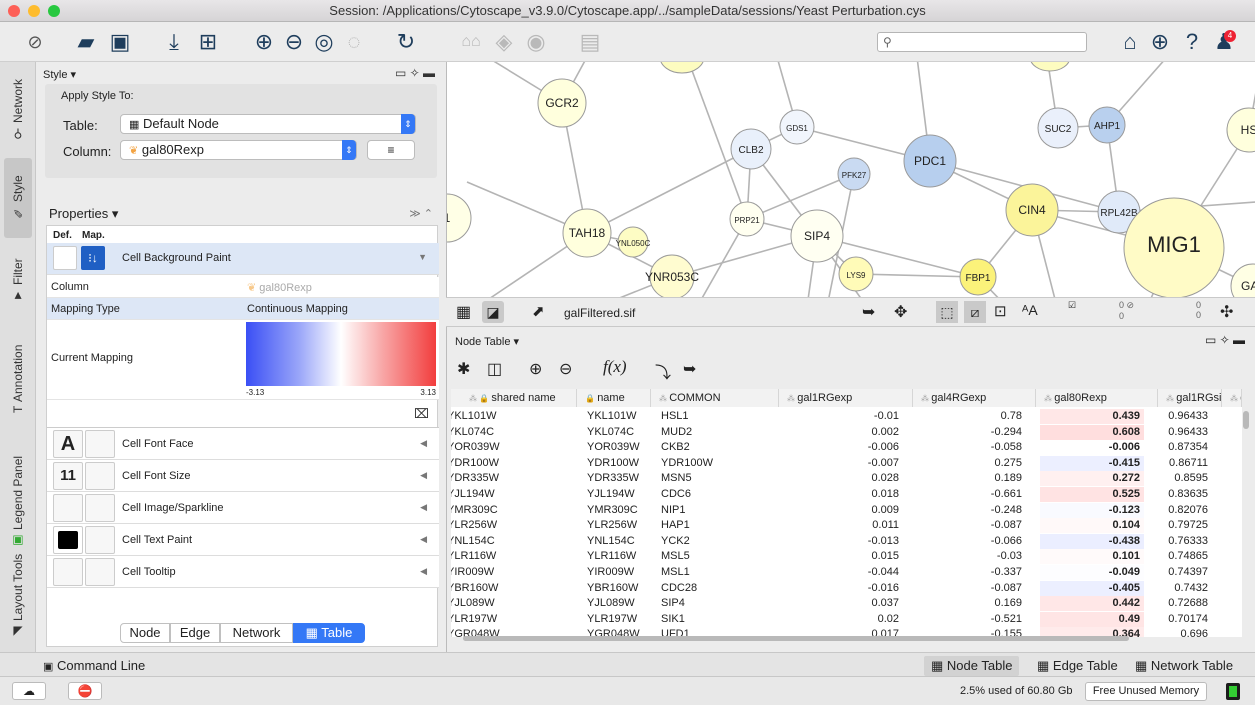 The image size is (1255, 705). I want to click on select-annotations-icon: ⊡, so click(1000, 311).